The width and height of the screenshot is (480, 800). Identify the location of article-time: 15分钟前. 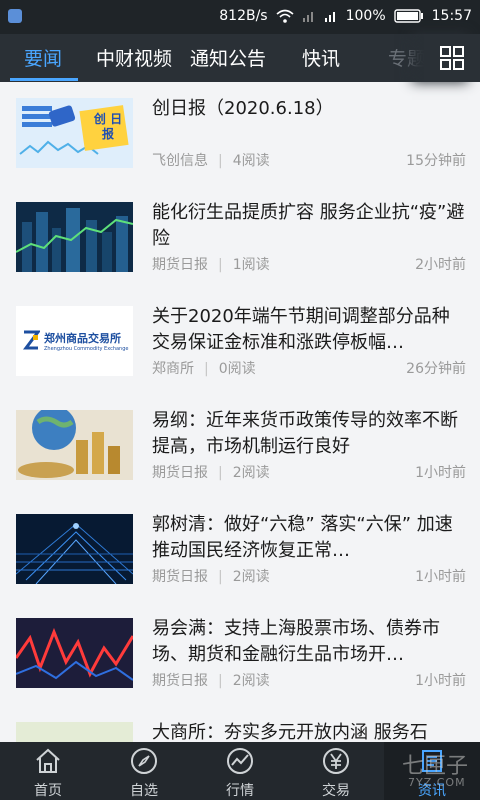
(436, 161).